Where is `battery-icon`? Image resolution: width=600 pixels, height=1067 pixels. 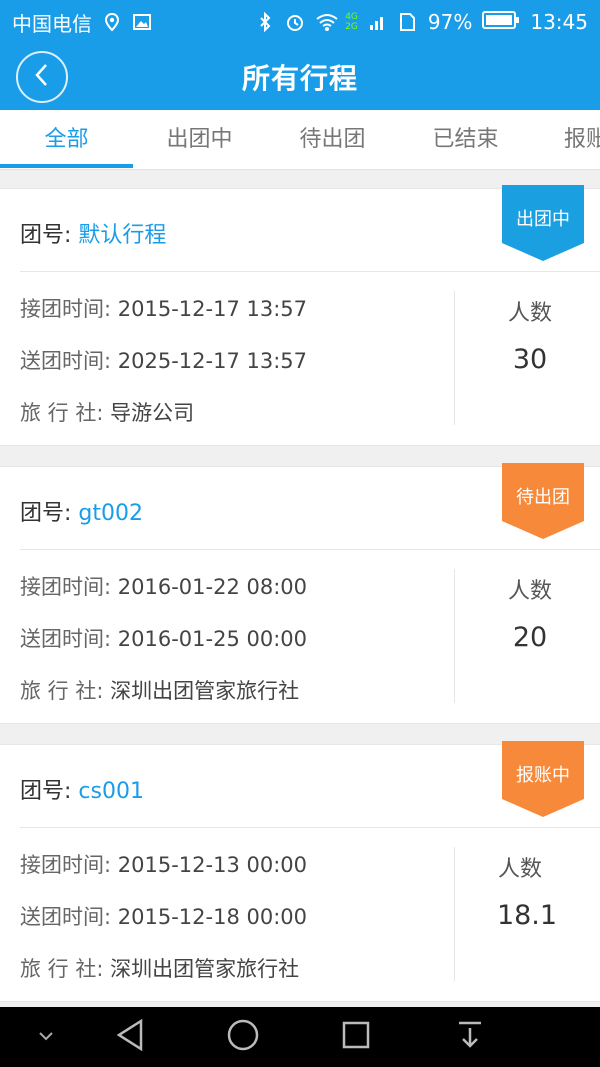 battery-icon is located at coordinates (501, 22).